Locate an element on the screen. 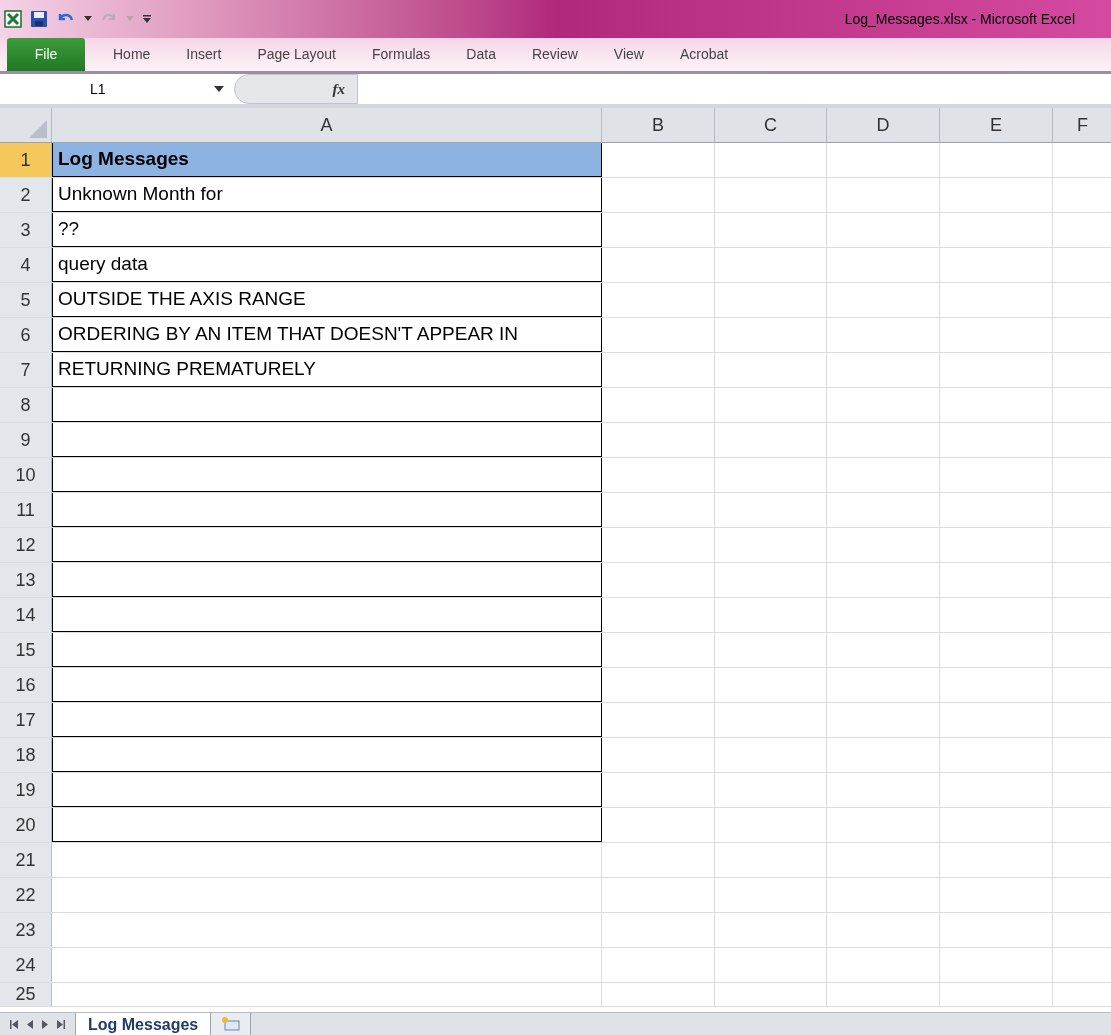 The image size is (1111, 1035). table-cell: Unknown Month for is located at coordinates (327, 195).